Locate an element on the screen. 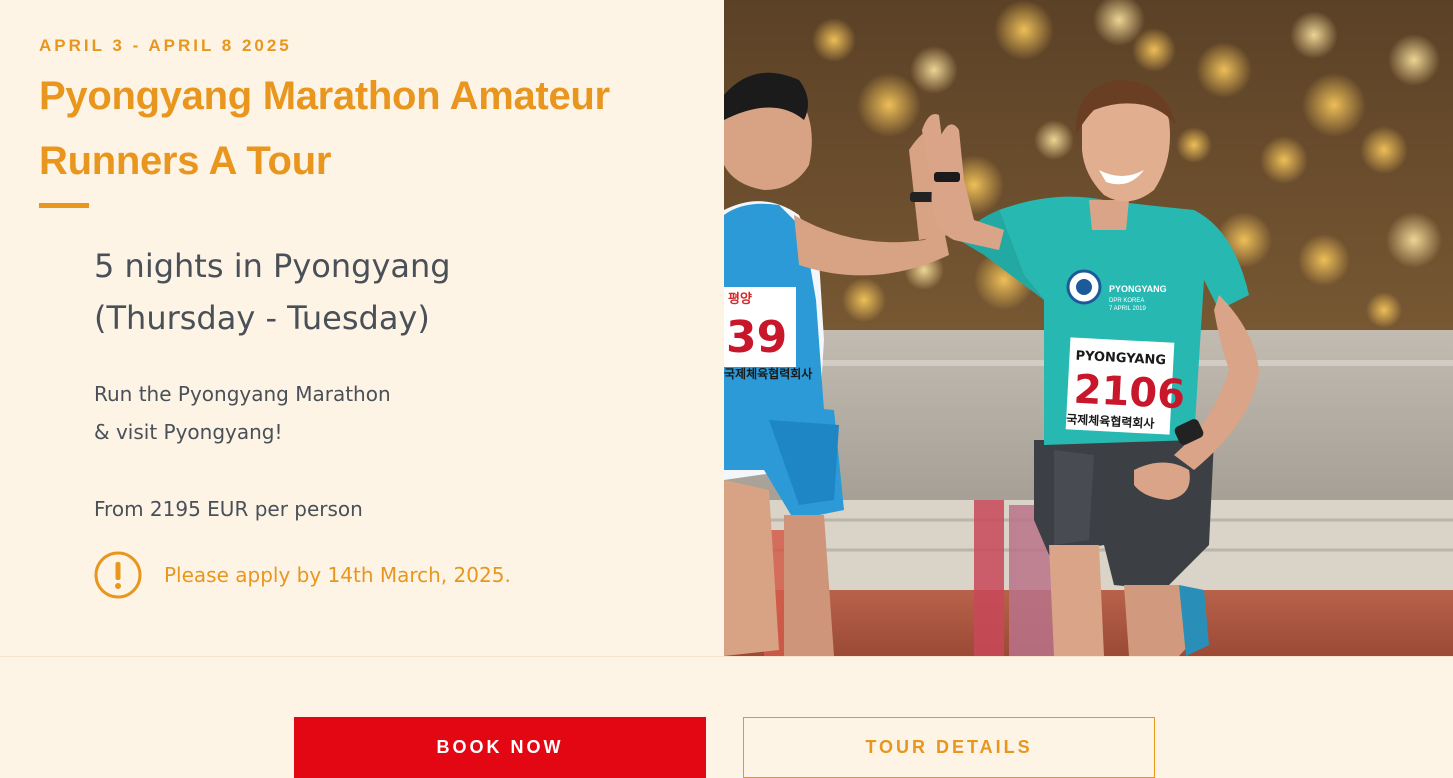 Image resolution: width=1453 pixels, height=778 pixels. tour-dates: APRIL 3 - APRIL 8 2025 is located at coordinates (165, 45).